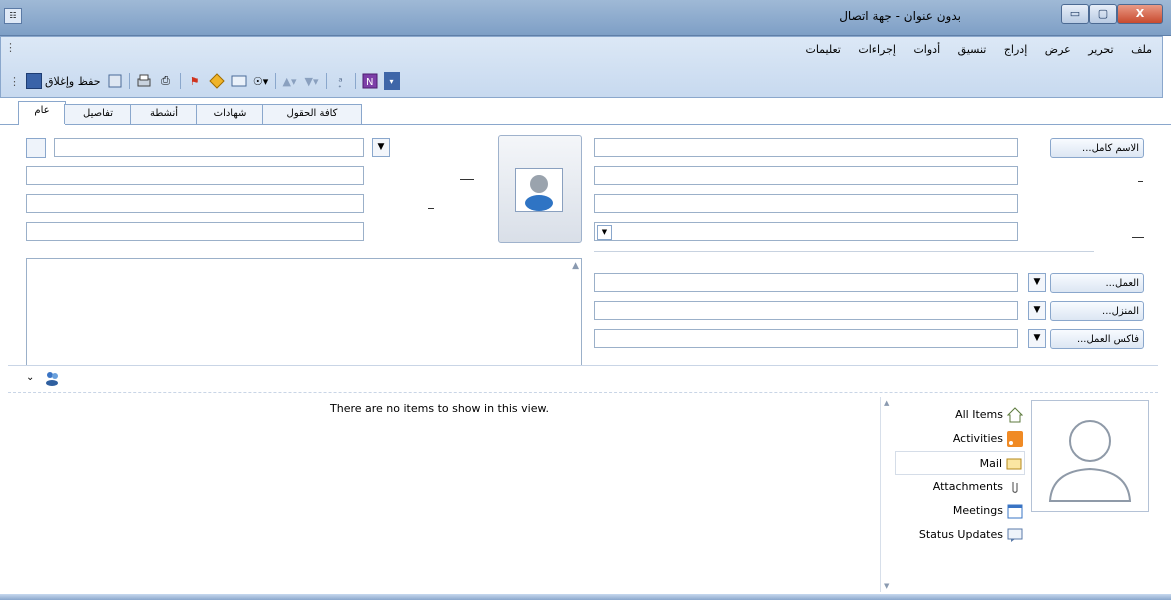 The width and height of the screenshot is (1171, 600). What do you see at coordinates (1015, 488) in the screenshot?
I see `paperclip-icon` at bounding box center [1015, 488].